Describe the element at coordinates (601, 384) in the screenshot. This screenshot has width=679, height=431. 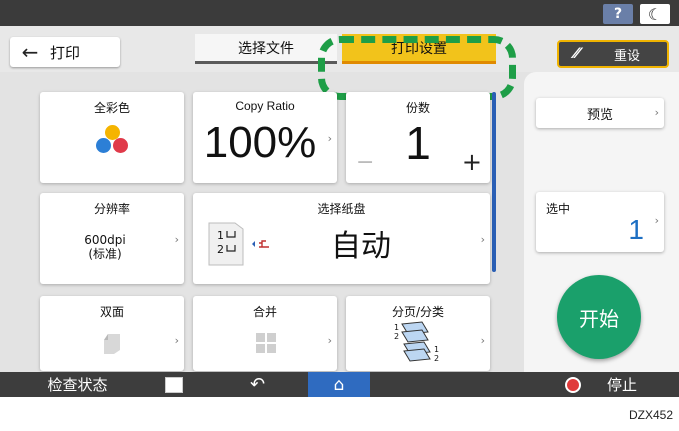
I see `stop-button: 停止` at that location.